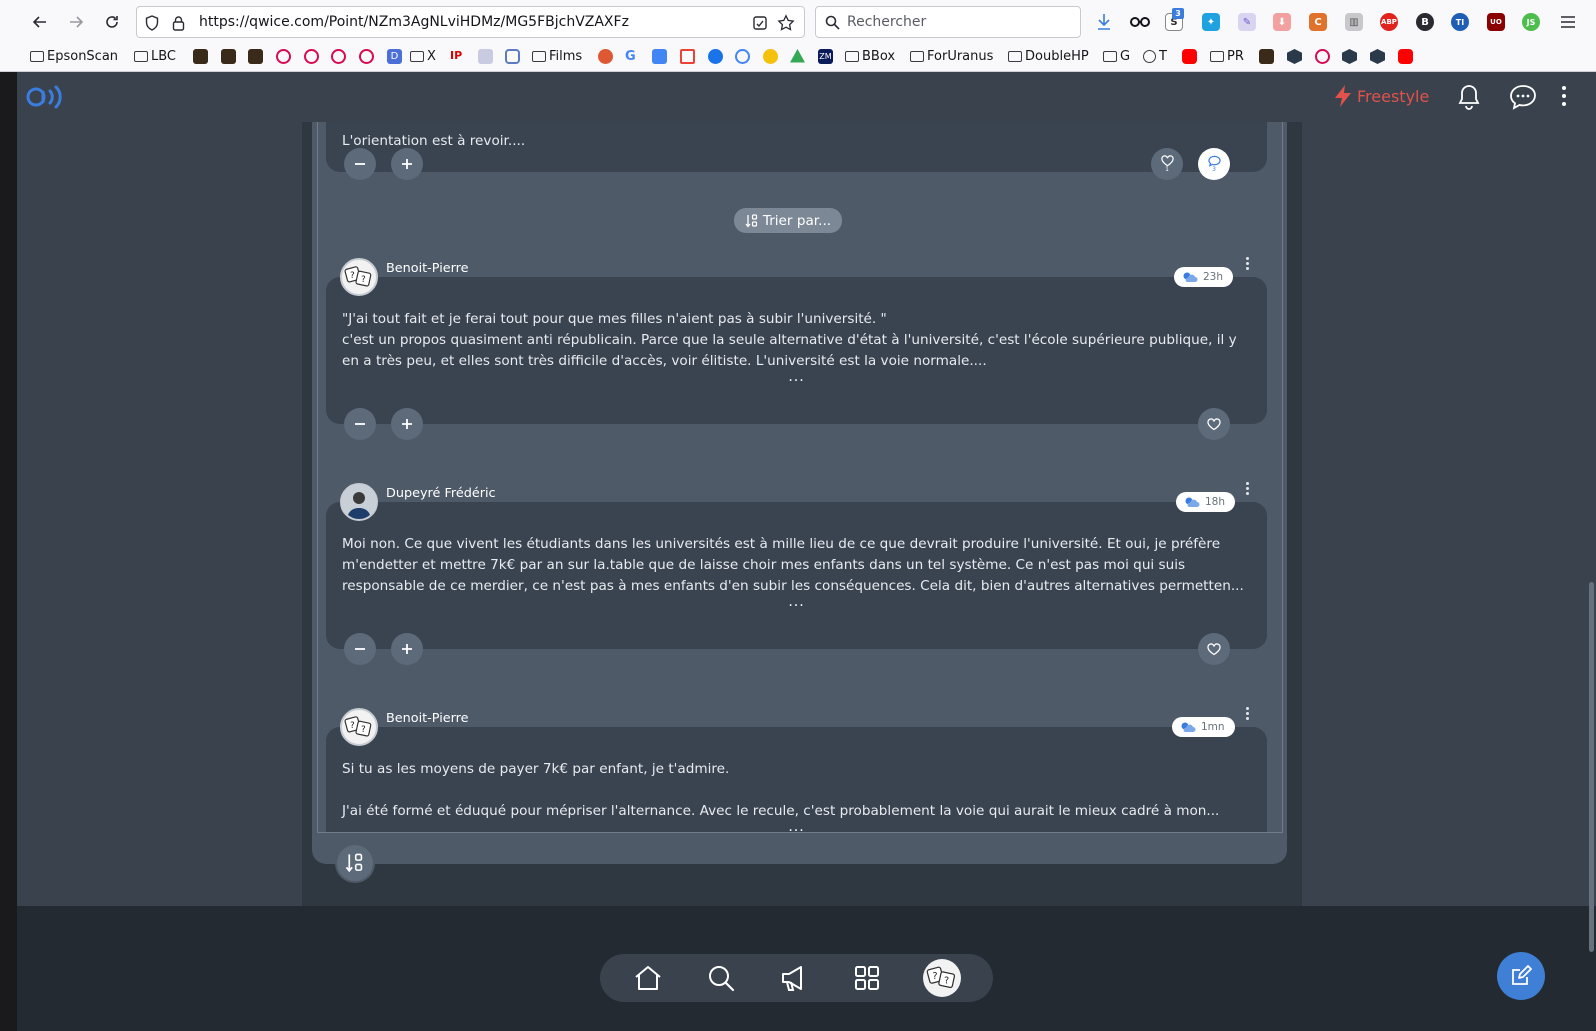 The image size is (1596, 1031). What do you see at coordinates (178, 23) in the screenshot?
I see `lock-icon` at bounding box center [178, 23].